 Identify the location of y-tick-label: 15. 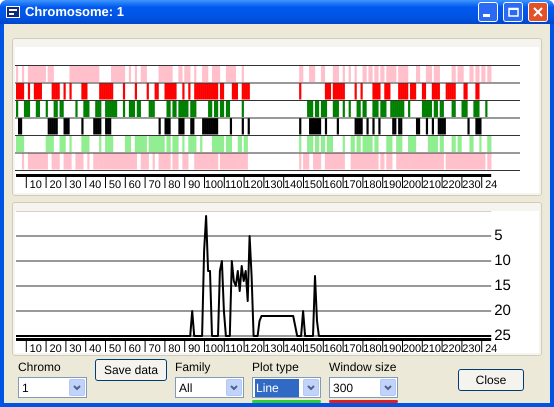
(502, 285).